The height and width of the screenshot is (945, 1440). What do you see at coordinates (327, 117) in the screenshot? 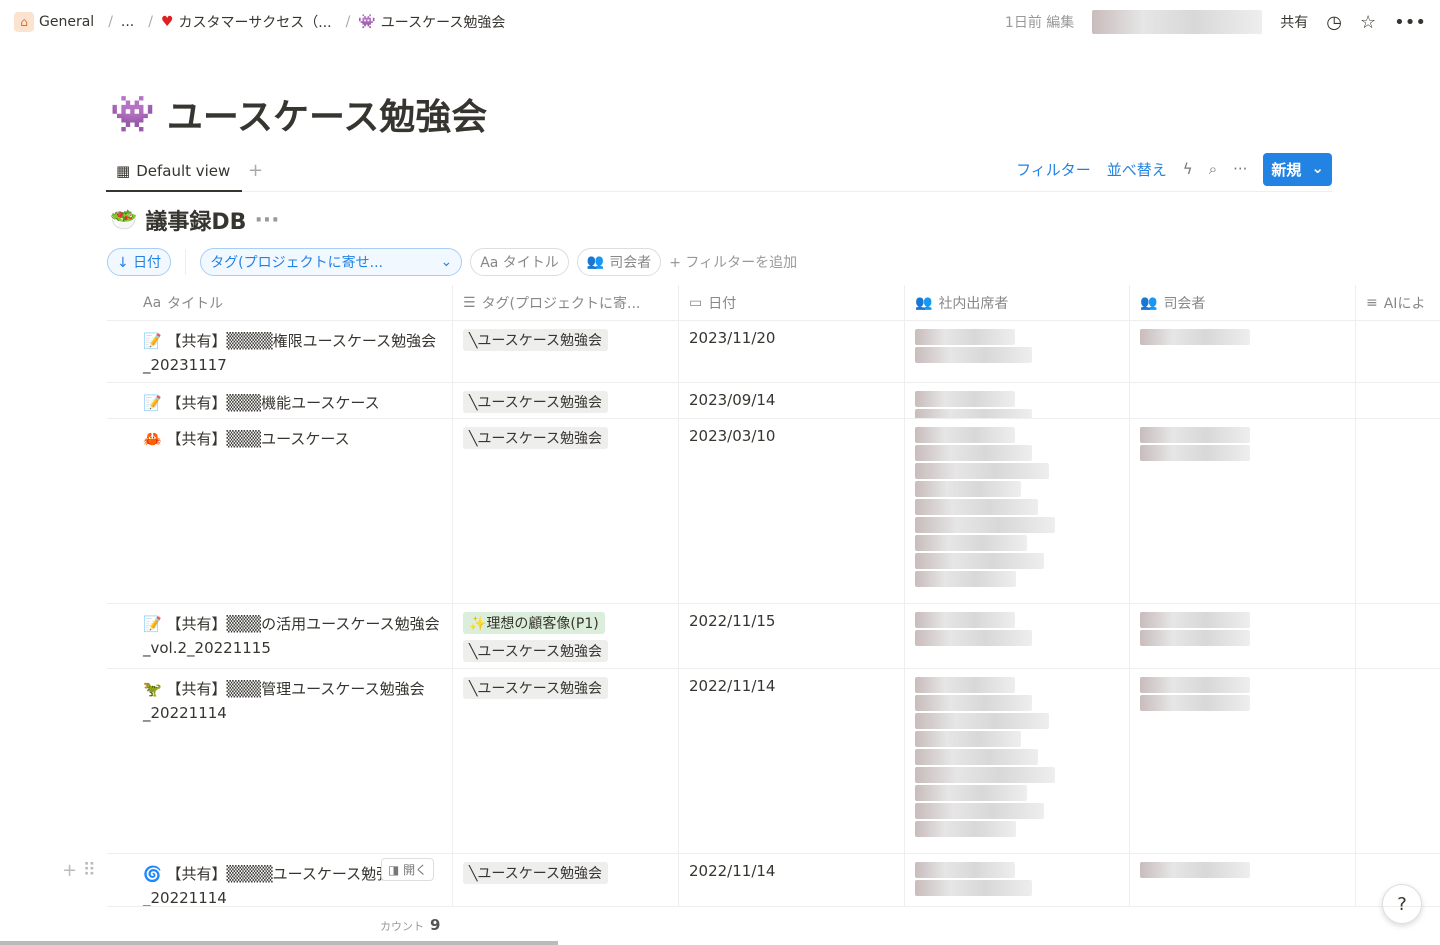
I see `page-title-text: ユースケース勉強会` at bounding box center [327, 117].